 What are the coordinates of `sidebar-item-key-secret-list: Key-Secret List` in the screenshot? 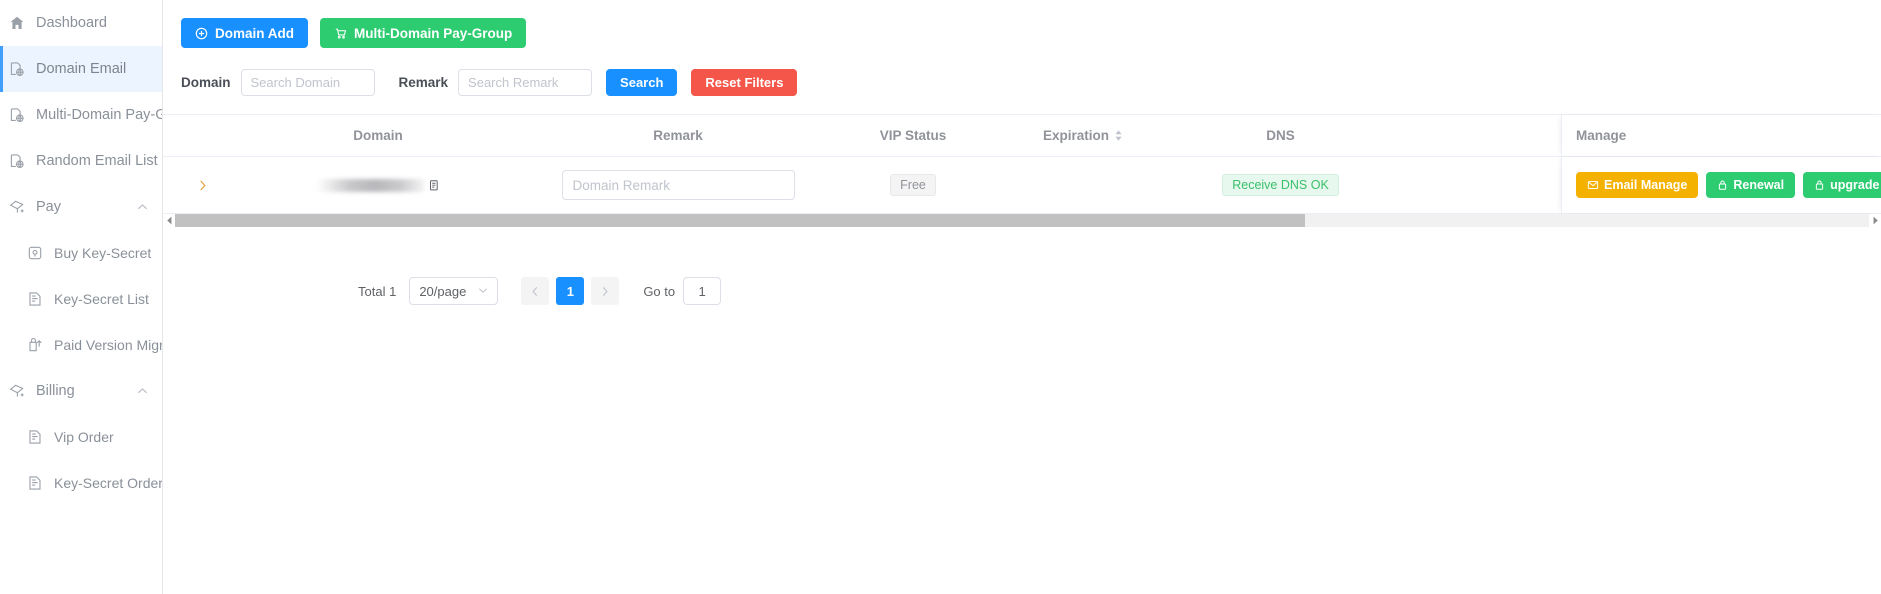 It's located at (81, 299).